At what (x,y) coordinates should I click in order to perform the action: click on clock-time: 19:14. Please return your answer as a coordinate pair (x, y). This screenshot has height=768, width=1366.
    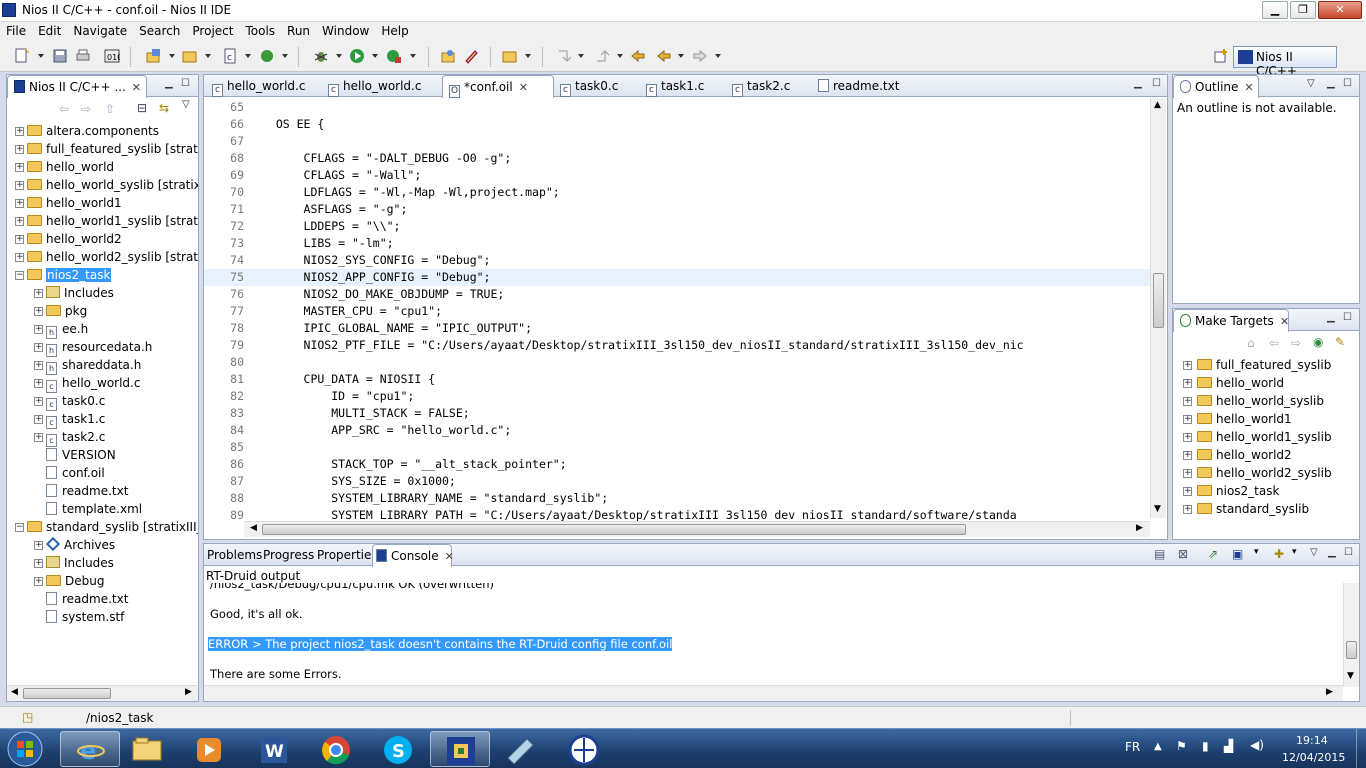
    Looking at the image, I should click on (1312, 740).